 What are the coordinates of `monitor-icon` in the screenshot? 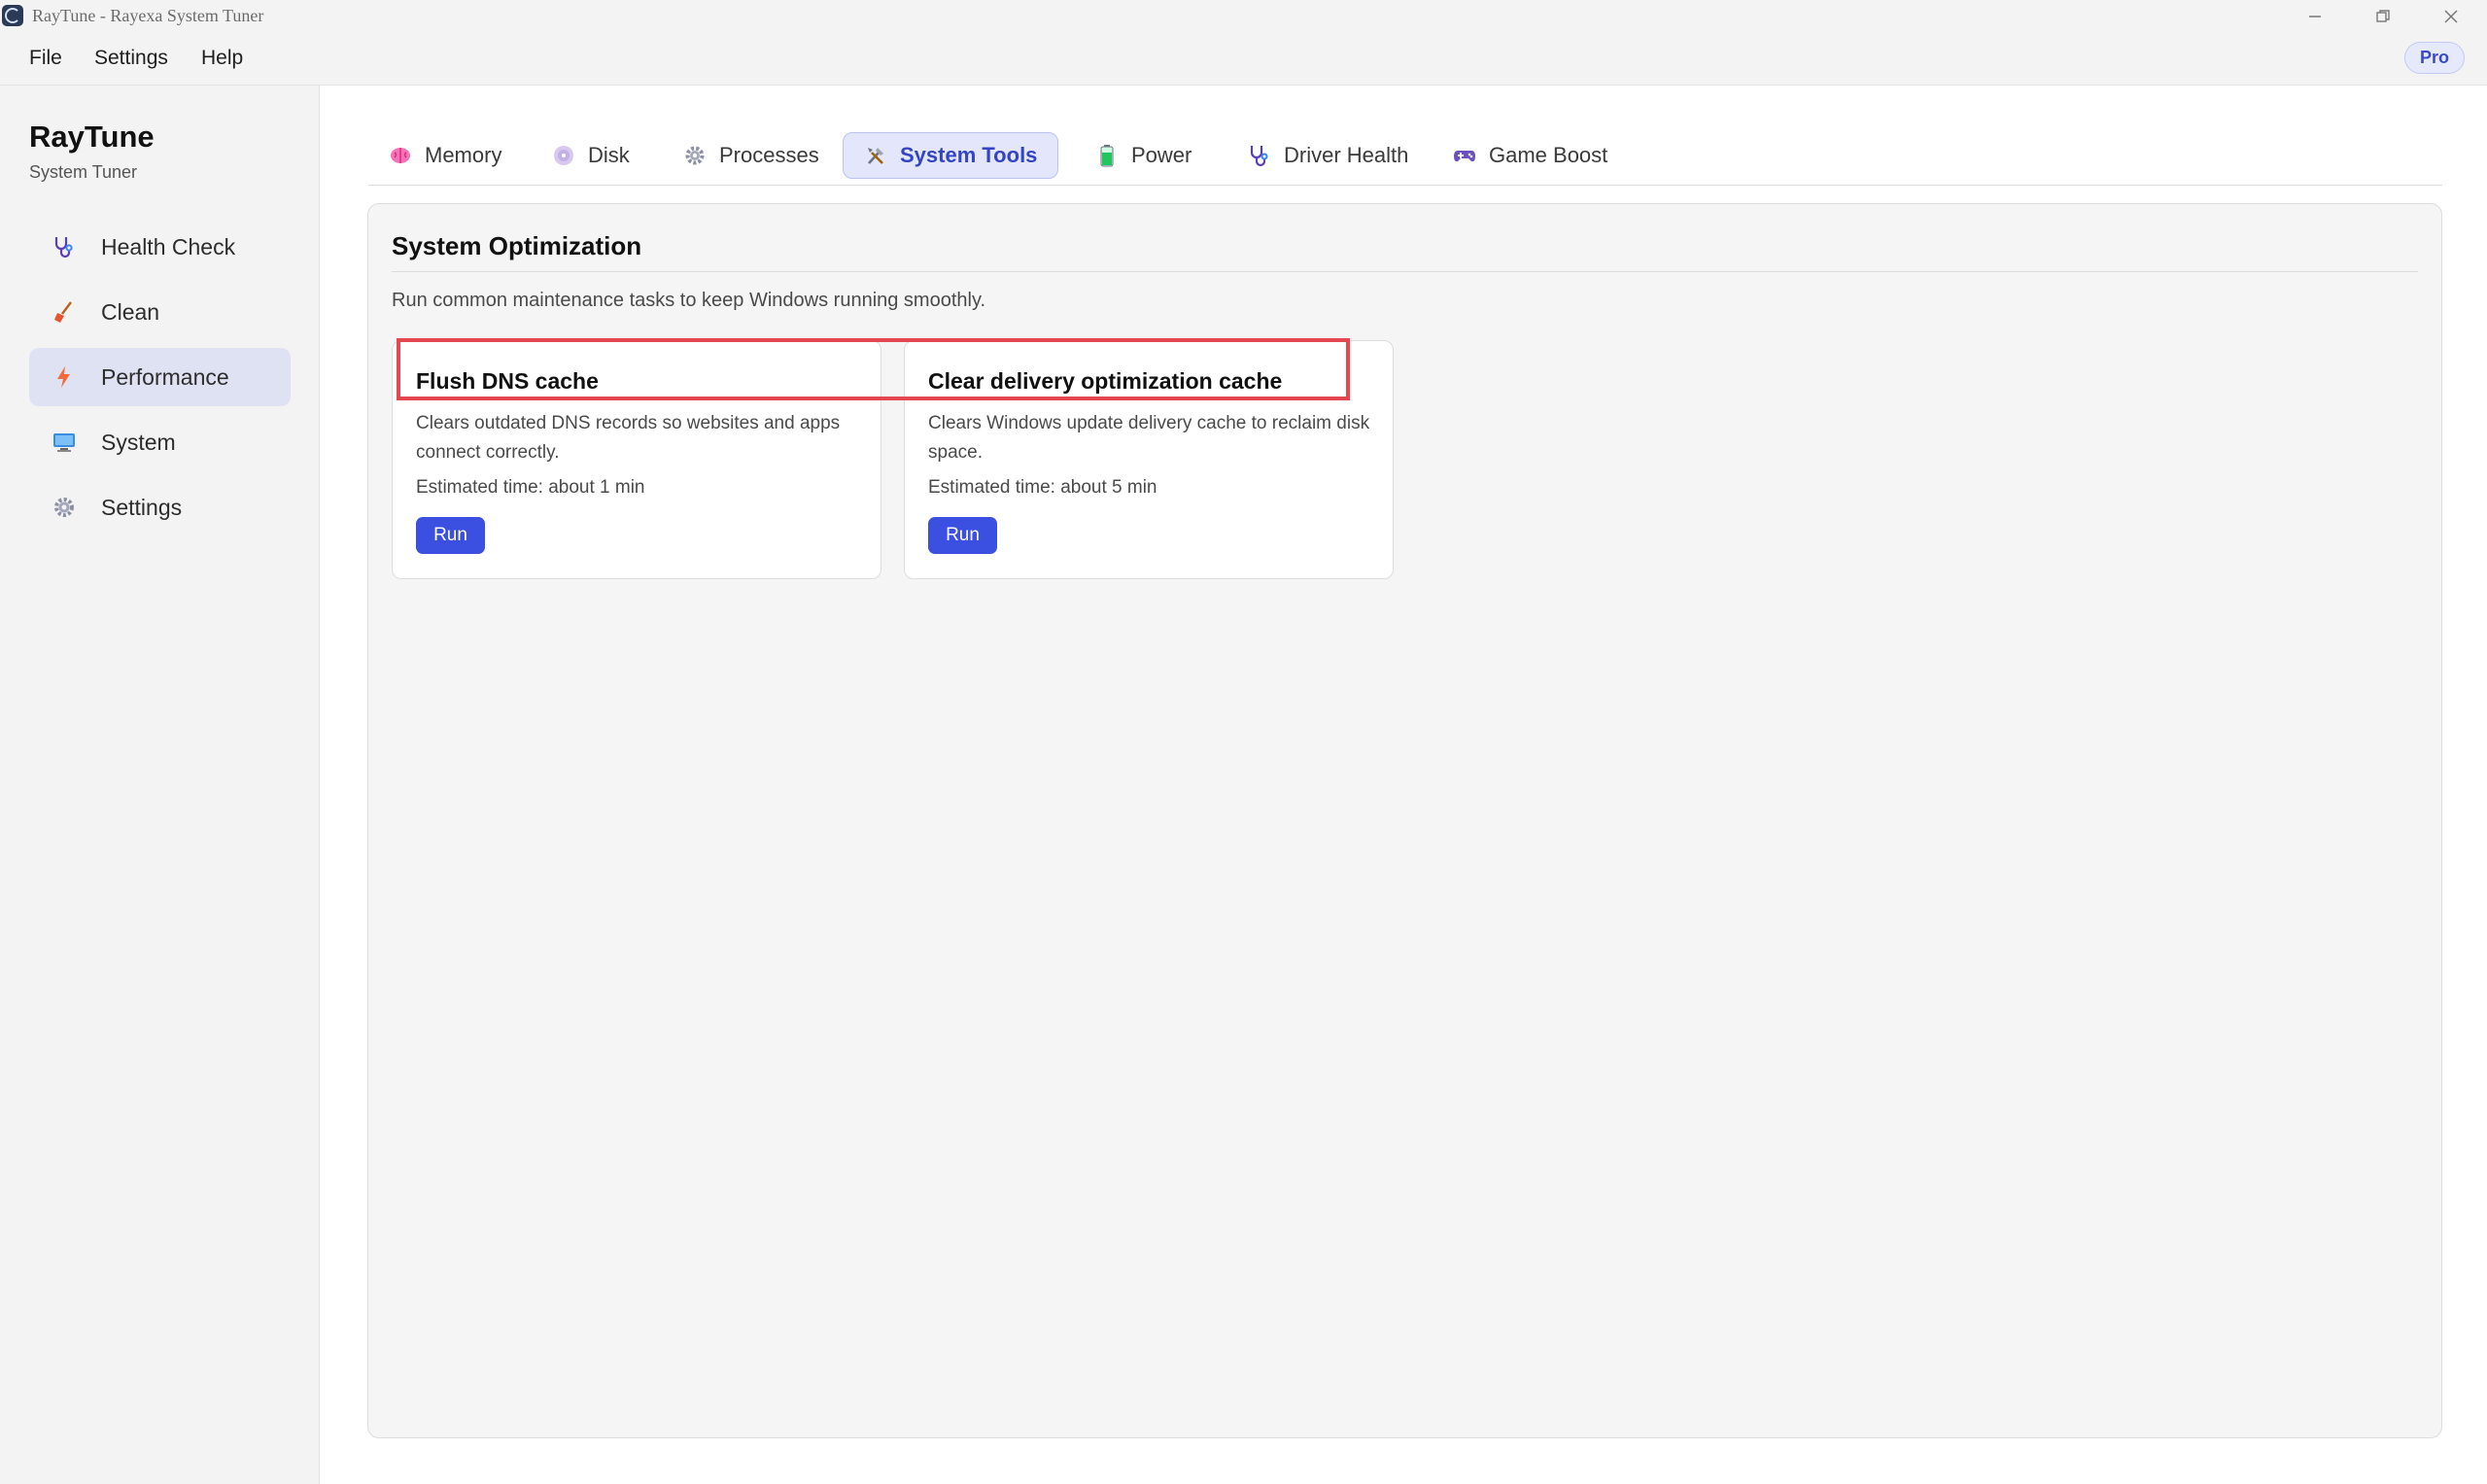 It's located at (64, 442).